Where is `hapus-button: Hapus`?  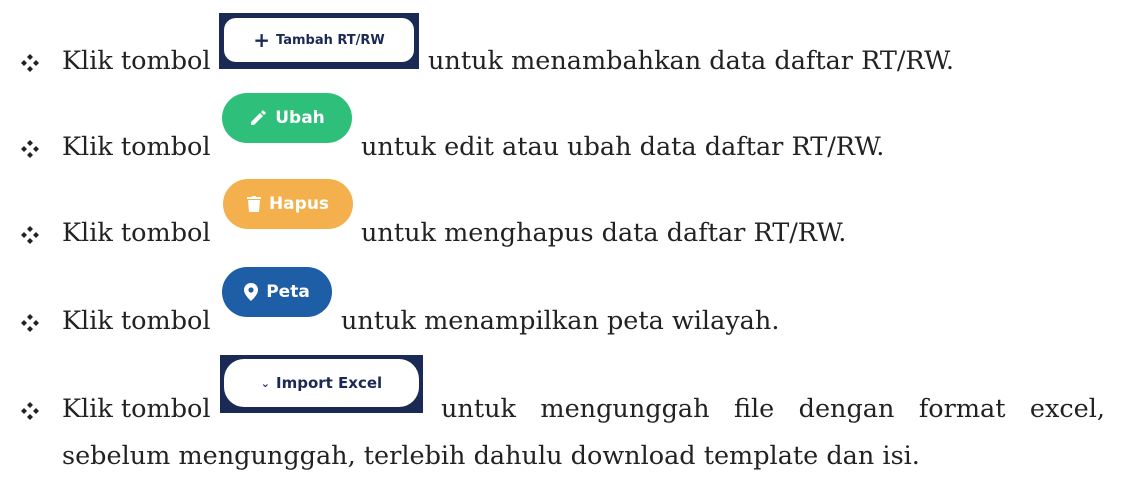 hapus-button: Hapus is located at coordinates (288, 204).